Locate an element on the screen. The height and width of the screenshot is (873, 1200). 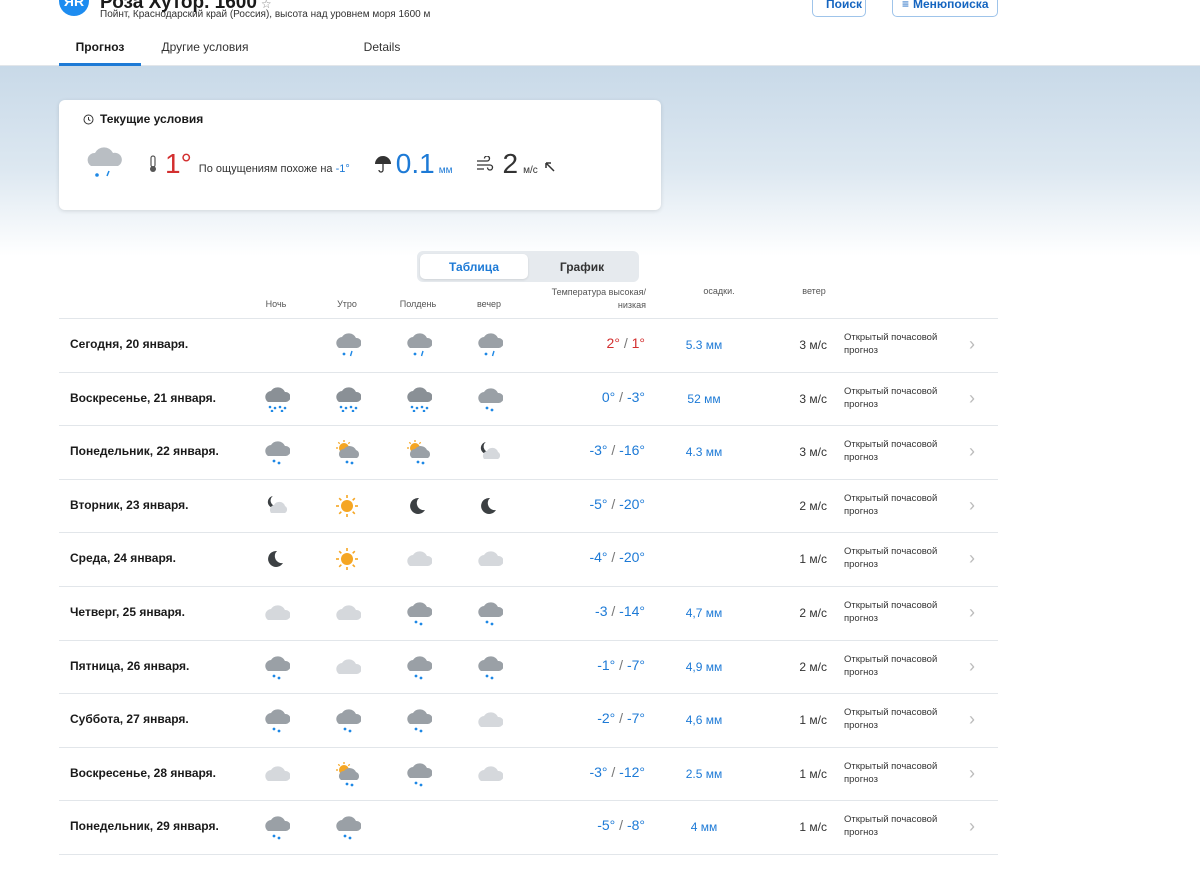
search-button: Поиск is located at coordinates (839, 8).